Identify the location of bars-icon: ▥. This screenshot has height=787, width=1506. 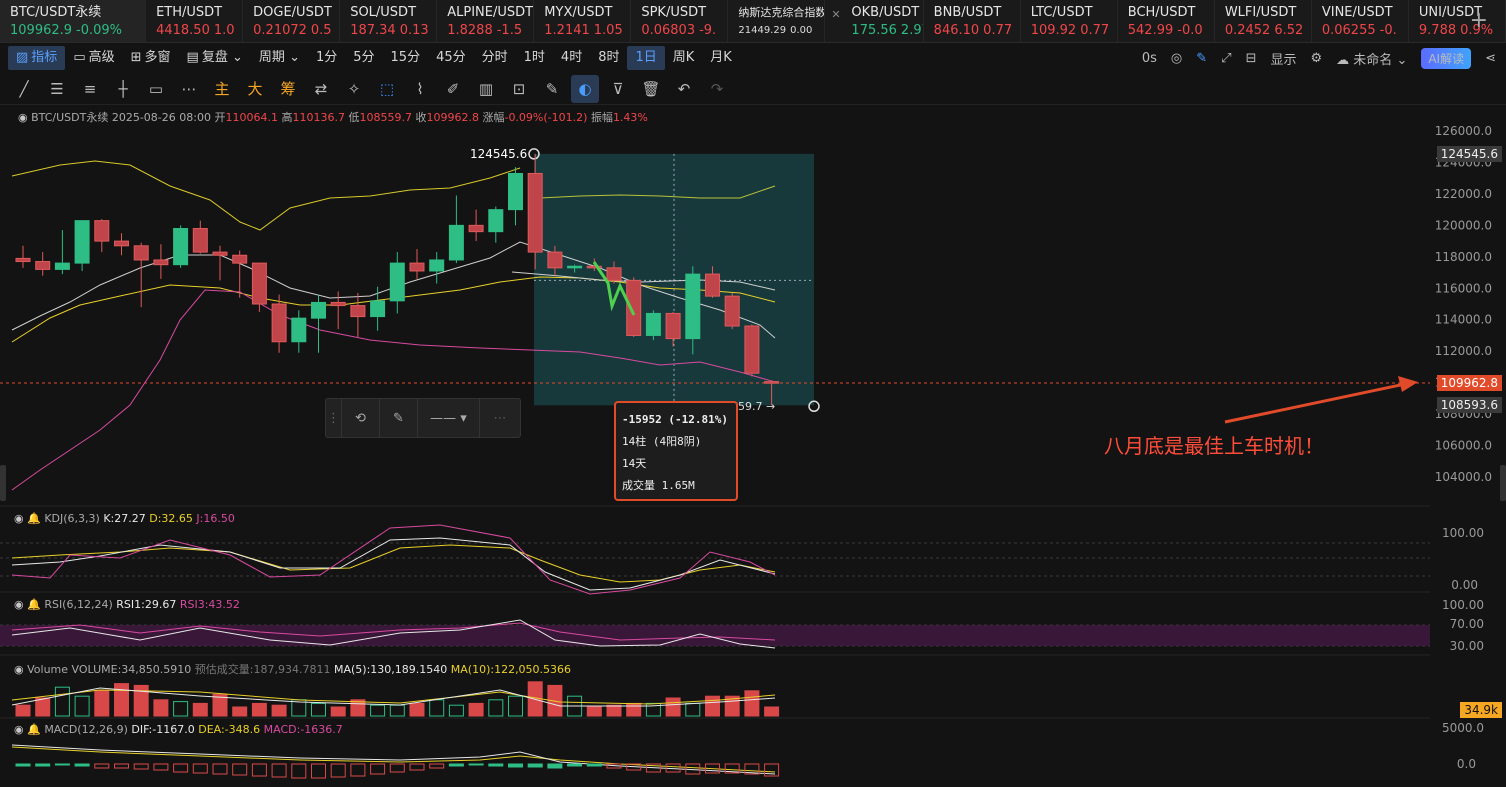
(486, 89).